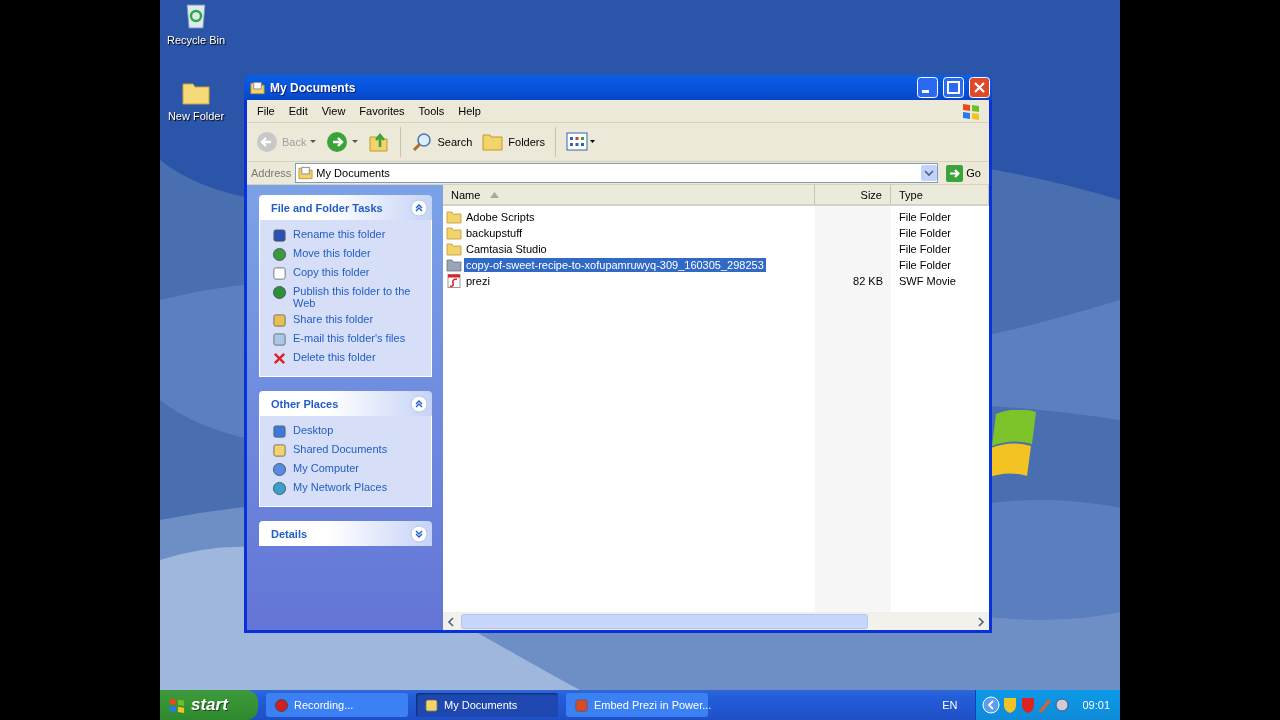  What do you see at coordinates (617, 173) in the screenshot?
I see `address-field: My Documents` at bounding box center [617, 173].